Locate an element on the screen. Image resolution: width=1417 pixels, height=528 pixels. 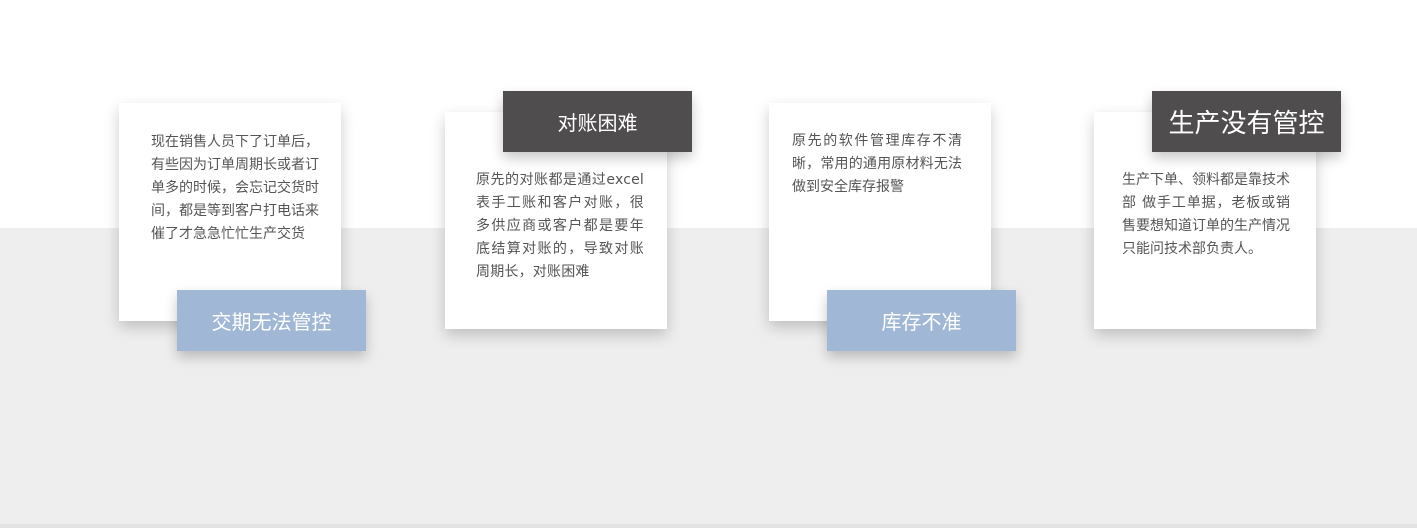
pain-point-label-delivery: 交期无法管控 is located at coordinates (271, 320).